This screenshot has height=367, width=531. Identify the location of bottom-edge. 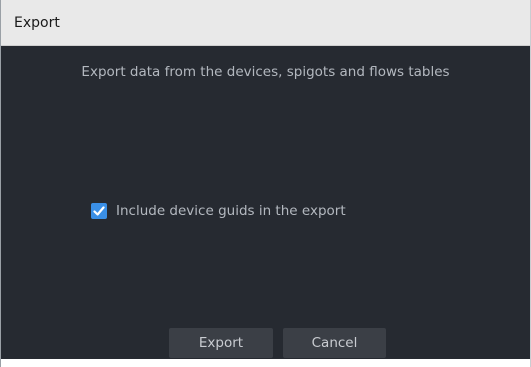
(265, 363).